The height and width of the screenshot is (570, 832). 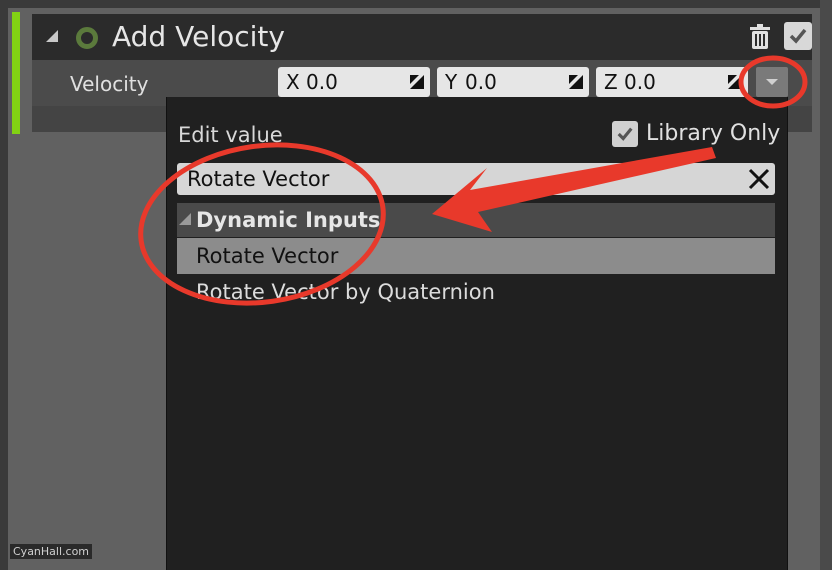 What do you see at coordinates (16, 73) in the screenshot?
I see `module-accent-bar` at bounding box center [16, 73].